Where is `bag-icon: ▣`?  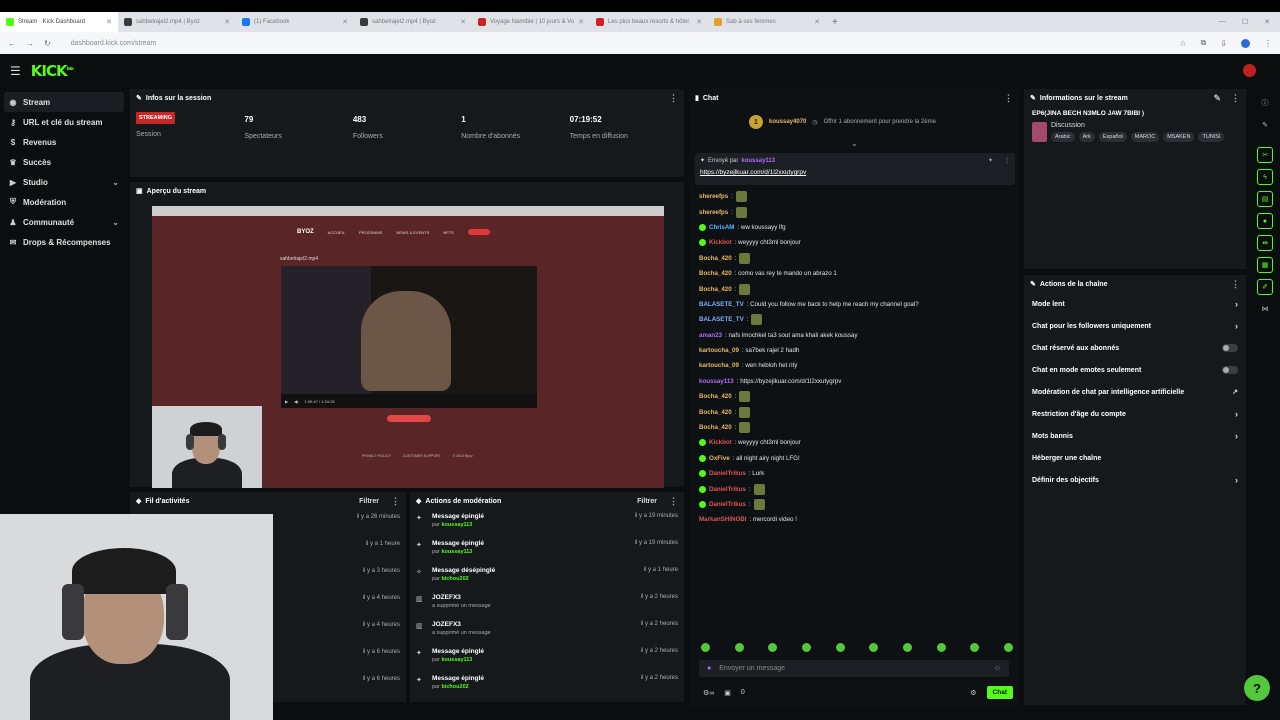
bag-icon: ▣ is located at coordinates (727, 693).